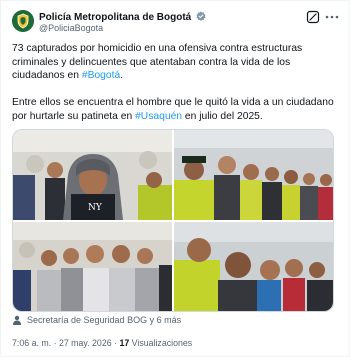 This screenshot has width=350, height=357. I want to click on media-photo-1: NY, so click(92, 175).